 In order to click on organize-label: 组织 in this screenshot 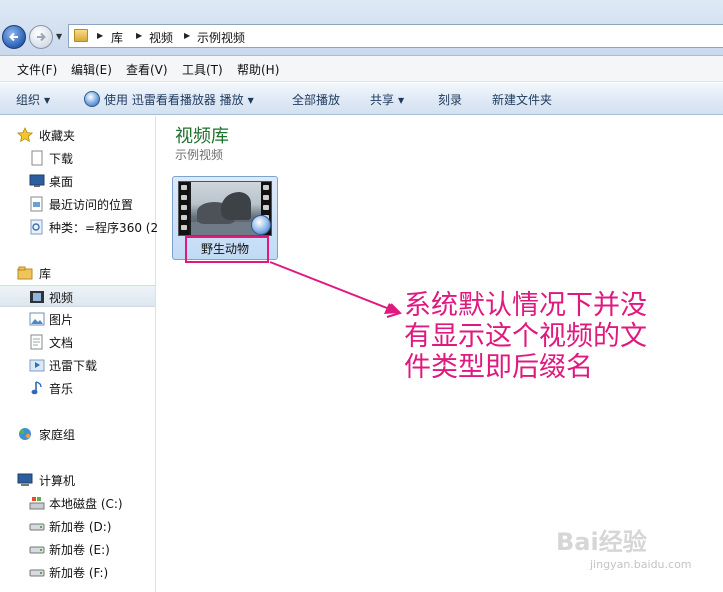, I will do `click(28, 100)`.